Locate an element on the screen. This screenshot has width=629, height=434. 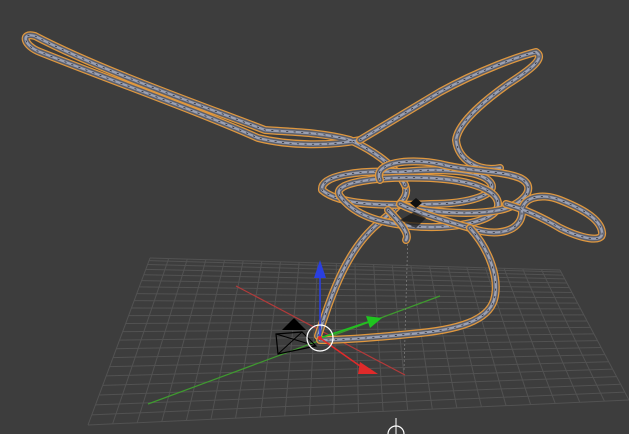
origin-projection-line is located at coordinates (406, 301).